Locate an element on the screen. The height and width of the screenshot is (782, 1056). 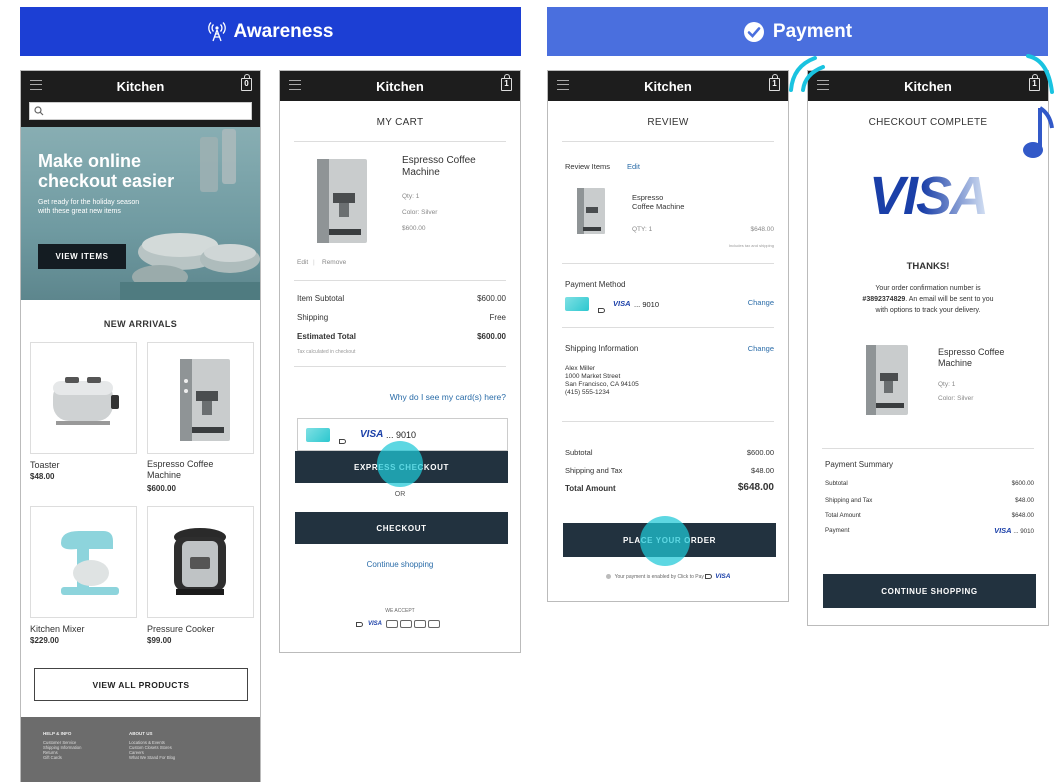
review-items-label: Review Items is located at coordinates (588, 166).